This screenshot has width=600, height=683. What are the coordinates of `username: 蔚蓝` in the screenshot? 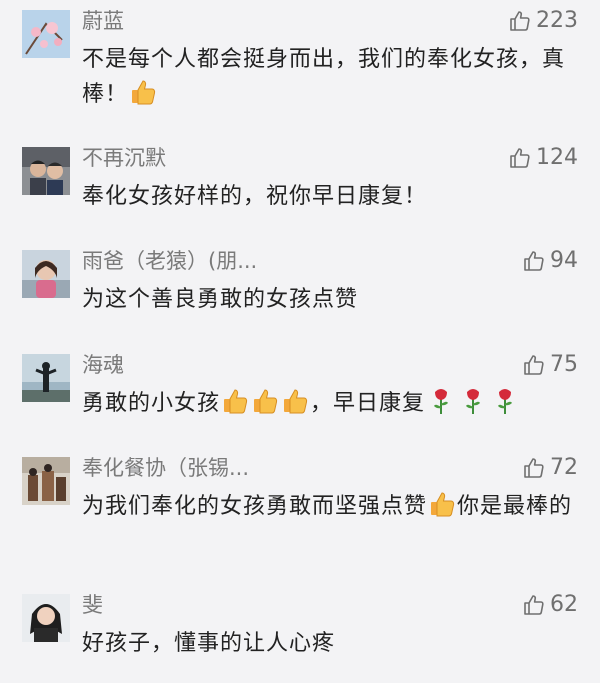 It's located at (103, 21).